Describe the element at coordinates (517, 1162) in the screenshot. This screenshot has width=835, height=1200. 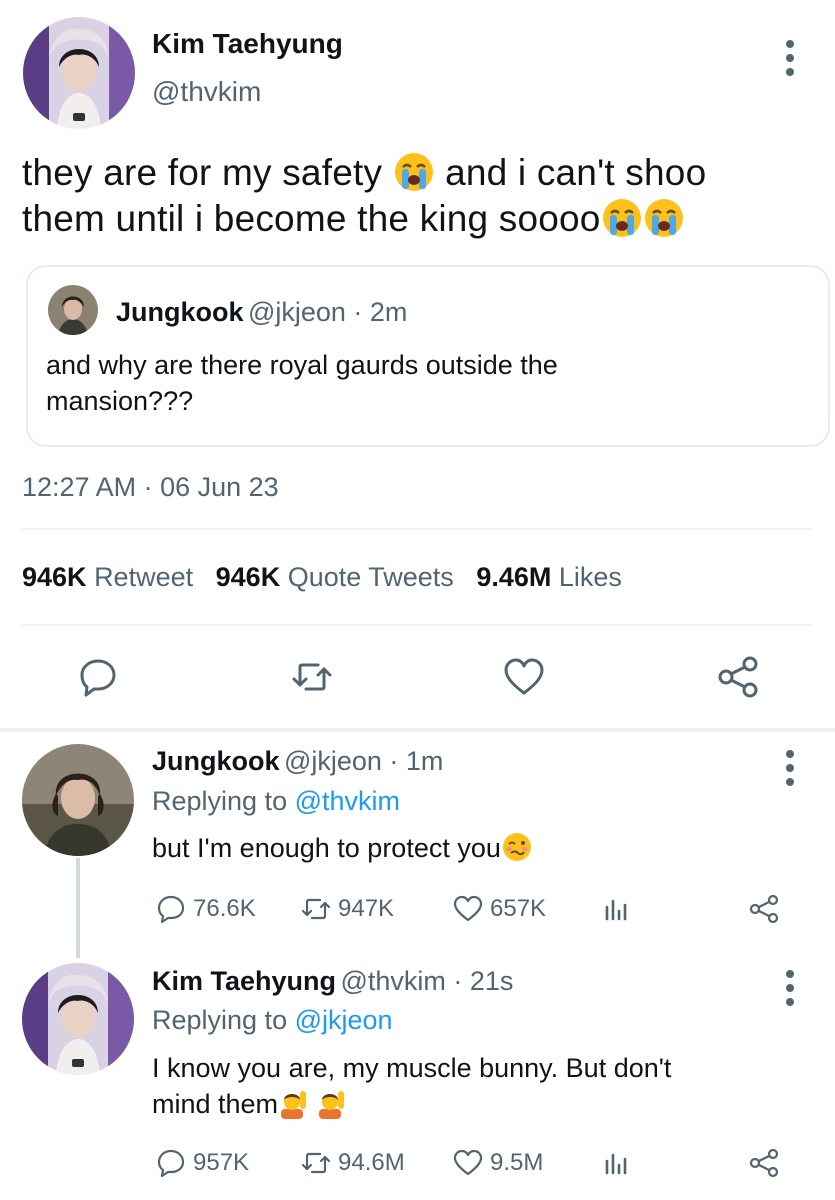
I see `like-count: 9.5M` at that location.